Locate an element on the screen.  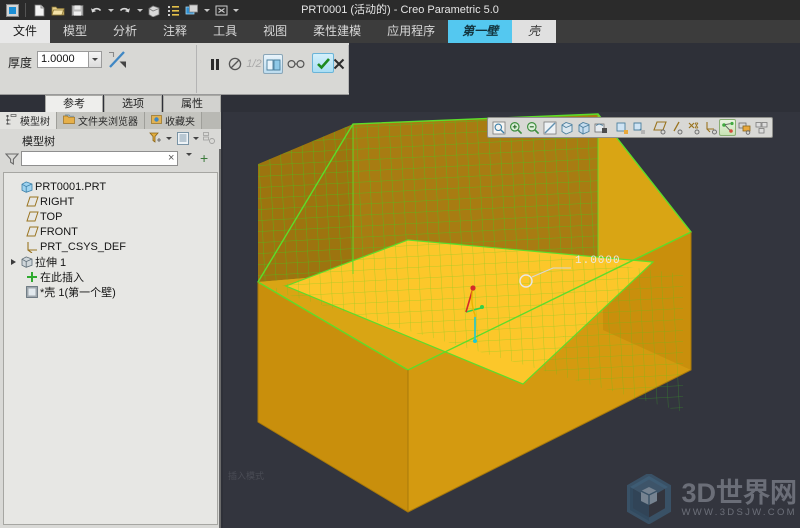
point-display-icon is located at coordinates (693, 127).